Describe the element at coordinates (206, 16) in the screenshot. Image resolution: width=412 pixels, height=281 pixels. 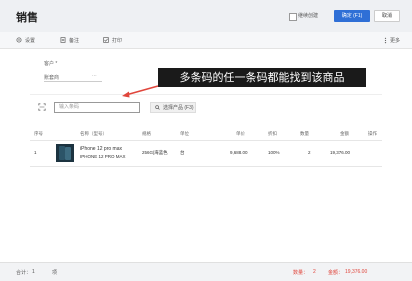
I see `top-bar: 销售 继续创建 确定 (F1) 取消` at that location.